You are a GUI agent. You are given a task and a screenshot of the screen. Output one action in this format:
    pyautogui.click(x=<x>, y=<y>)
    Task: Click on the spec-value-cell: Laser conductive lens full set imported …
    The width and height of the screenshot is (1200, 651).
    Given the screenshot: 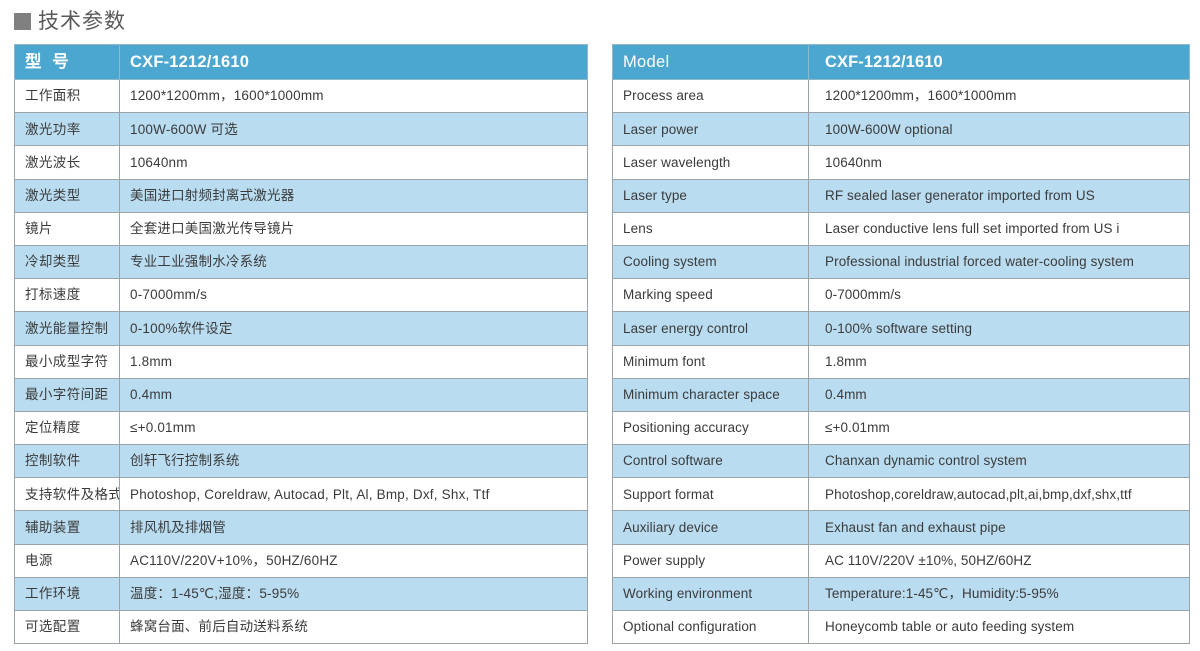 What is the action you would take?
    pyautogui.click(x=999, y=228)
    